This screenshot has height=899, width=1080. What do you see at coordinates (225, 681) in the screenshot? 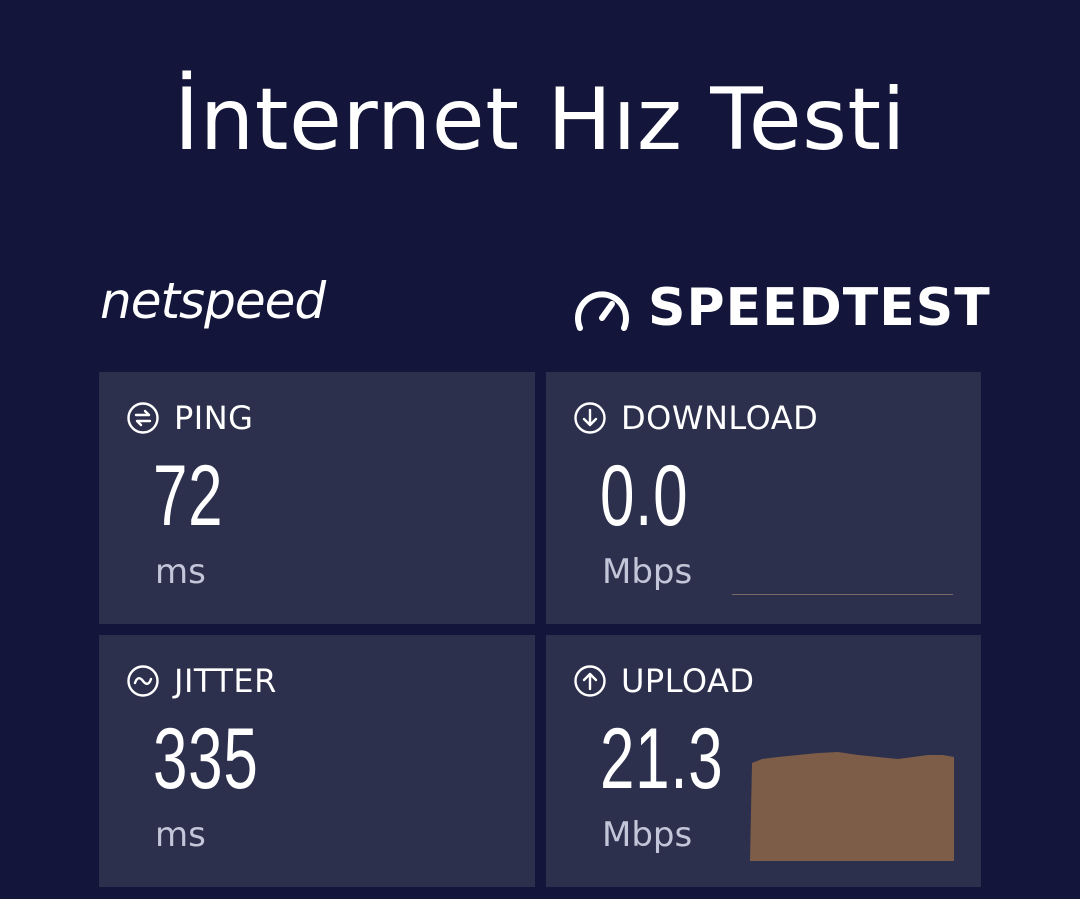
I see `jitter-label: JITTER` at bounding box center [225, 681].